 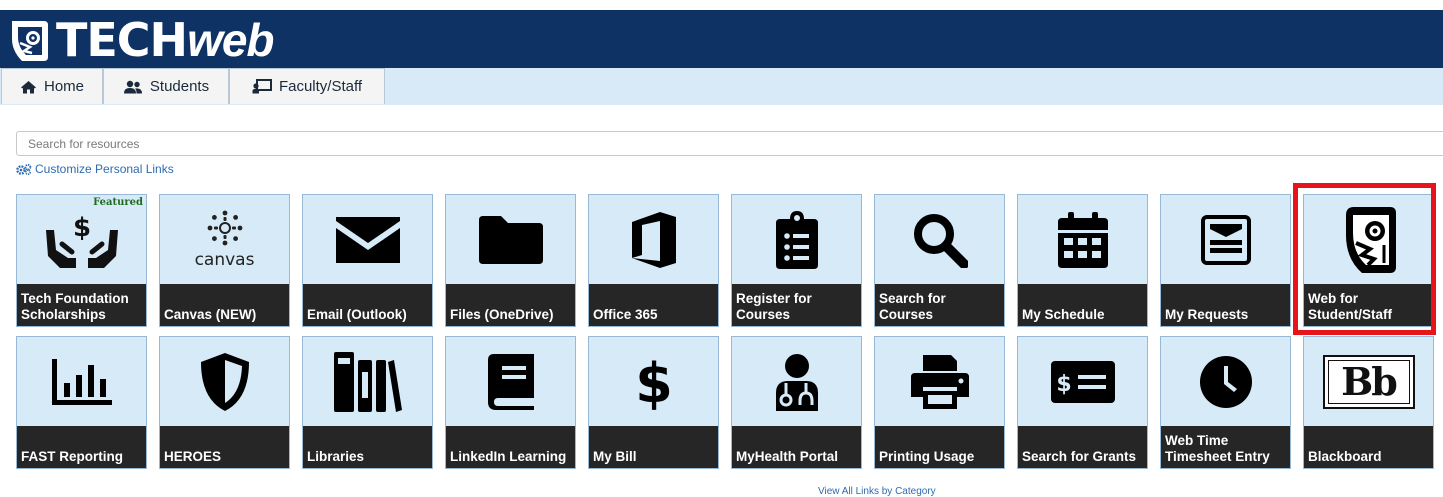 What do you see at coordinates (357, 314) in the screenshot?
I see `tile-label: Email (Outlook)` at bounding box center [357, 314].